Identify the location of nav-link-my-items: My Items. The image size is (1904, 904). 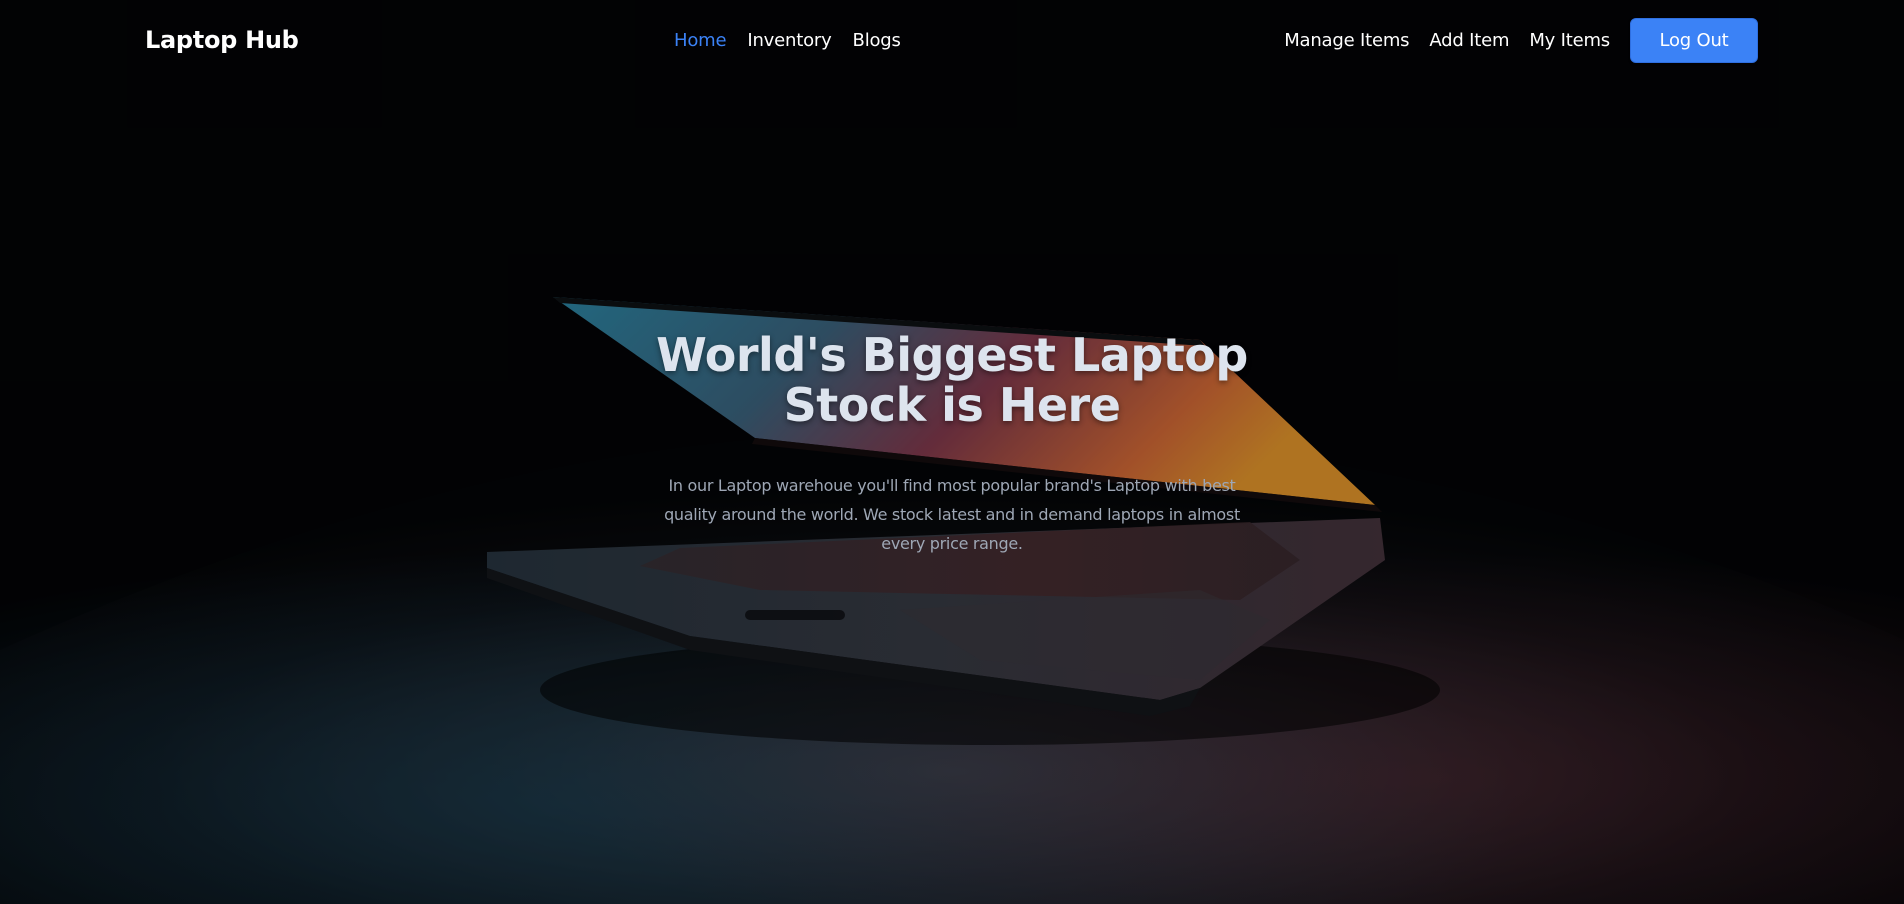
(1569, 41).